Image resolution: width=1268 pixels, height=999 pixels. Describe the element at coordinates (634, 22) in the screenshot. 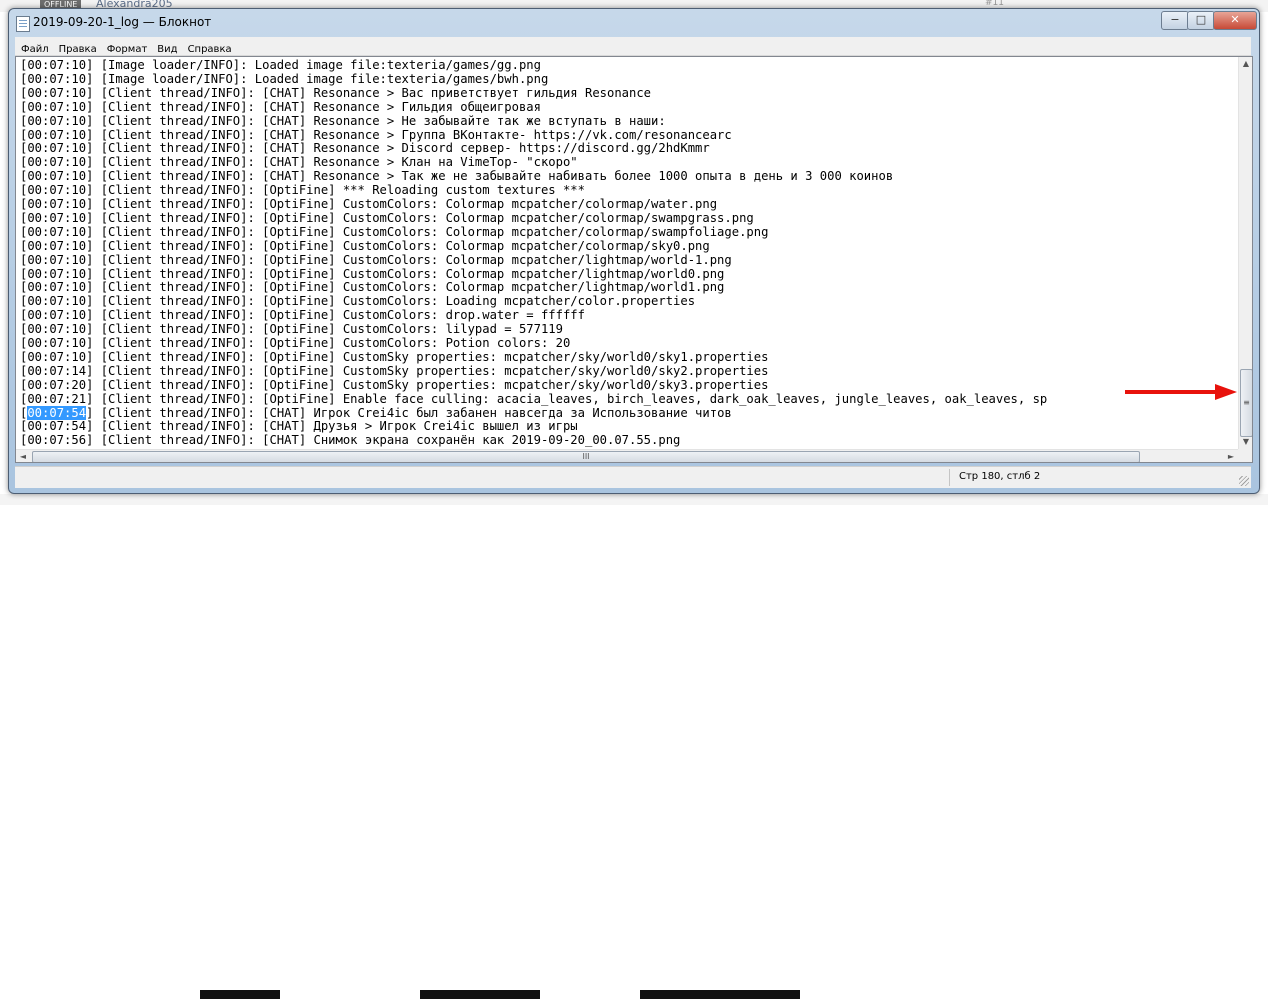

I see `title-bar: 2019-09-20-1_log — Блокнот − □ ✕` at that location.